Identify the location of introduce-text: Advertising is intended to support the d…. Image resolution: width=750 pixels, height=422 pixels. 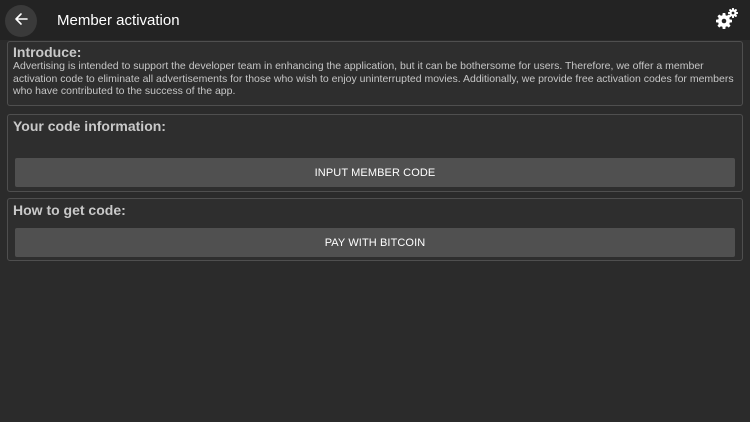
(373, 78).